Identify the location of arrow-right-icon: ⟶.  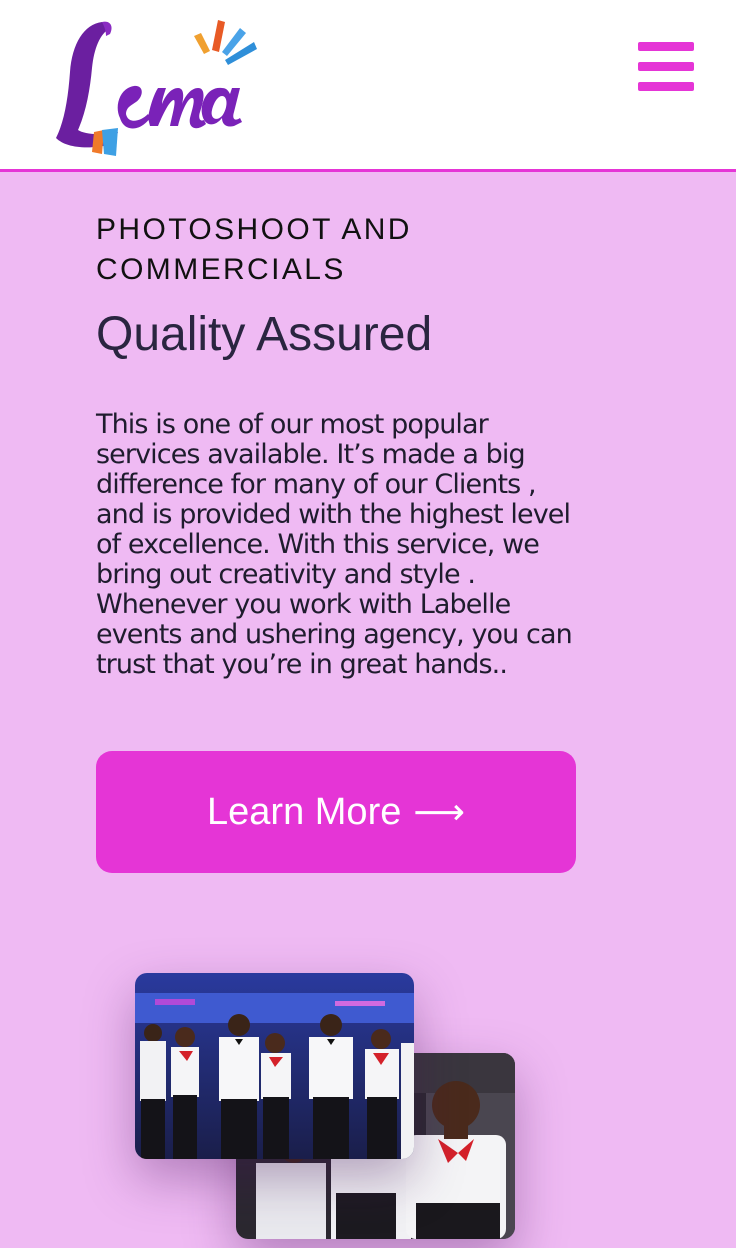
(439, 812).